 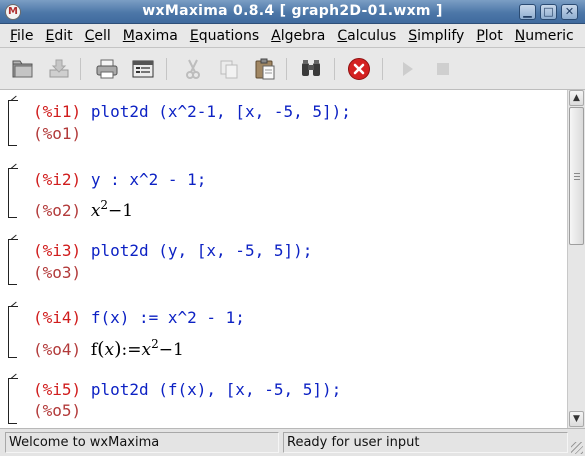 I want to click on output-line: (%o2) x2−1, so click(x=83, y=207).